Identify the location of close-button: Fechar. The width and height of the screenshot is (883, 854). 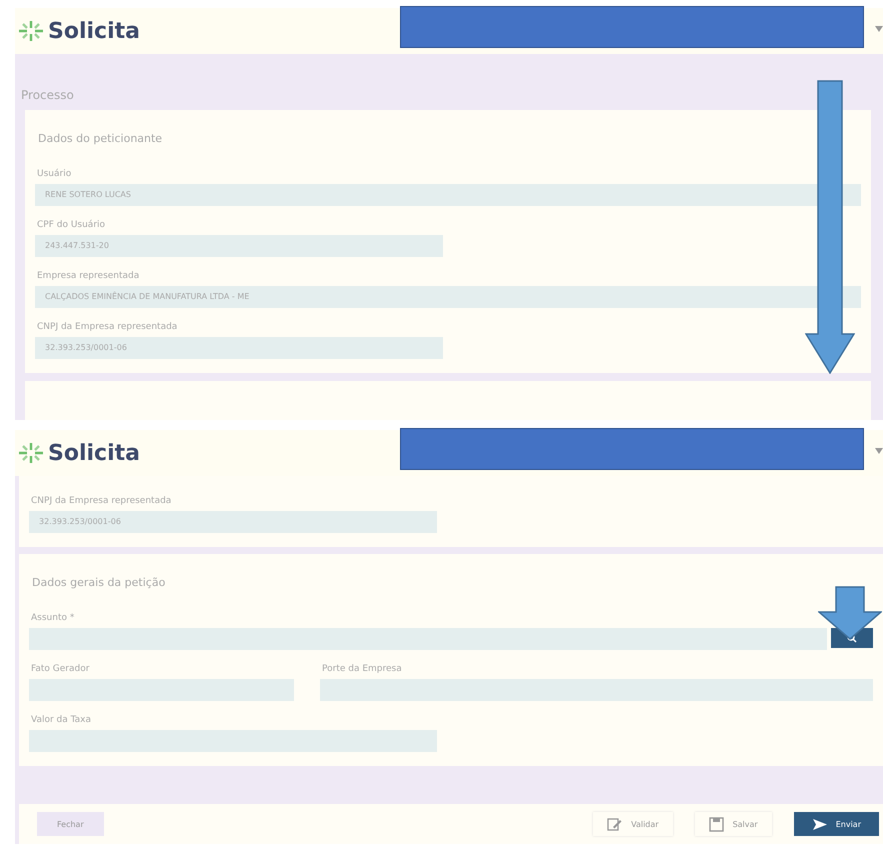
(70, 824).